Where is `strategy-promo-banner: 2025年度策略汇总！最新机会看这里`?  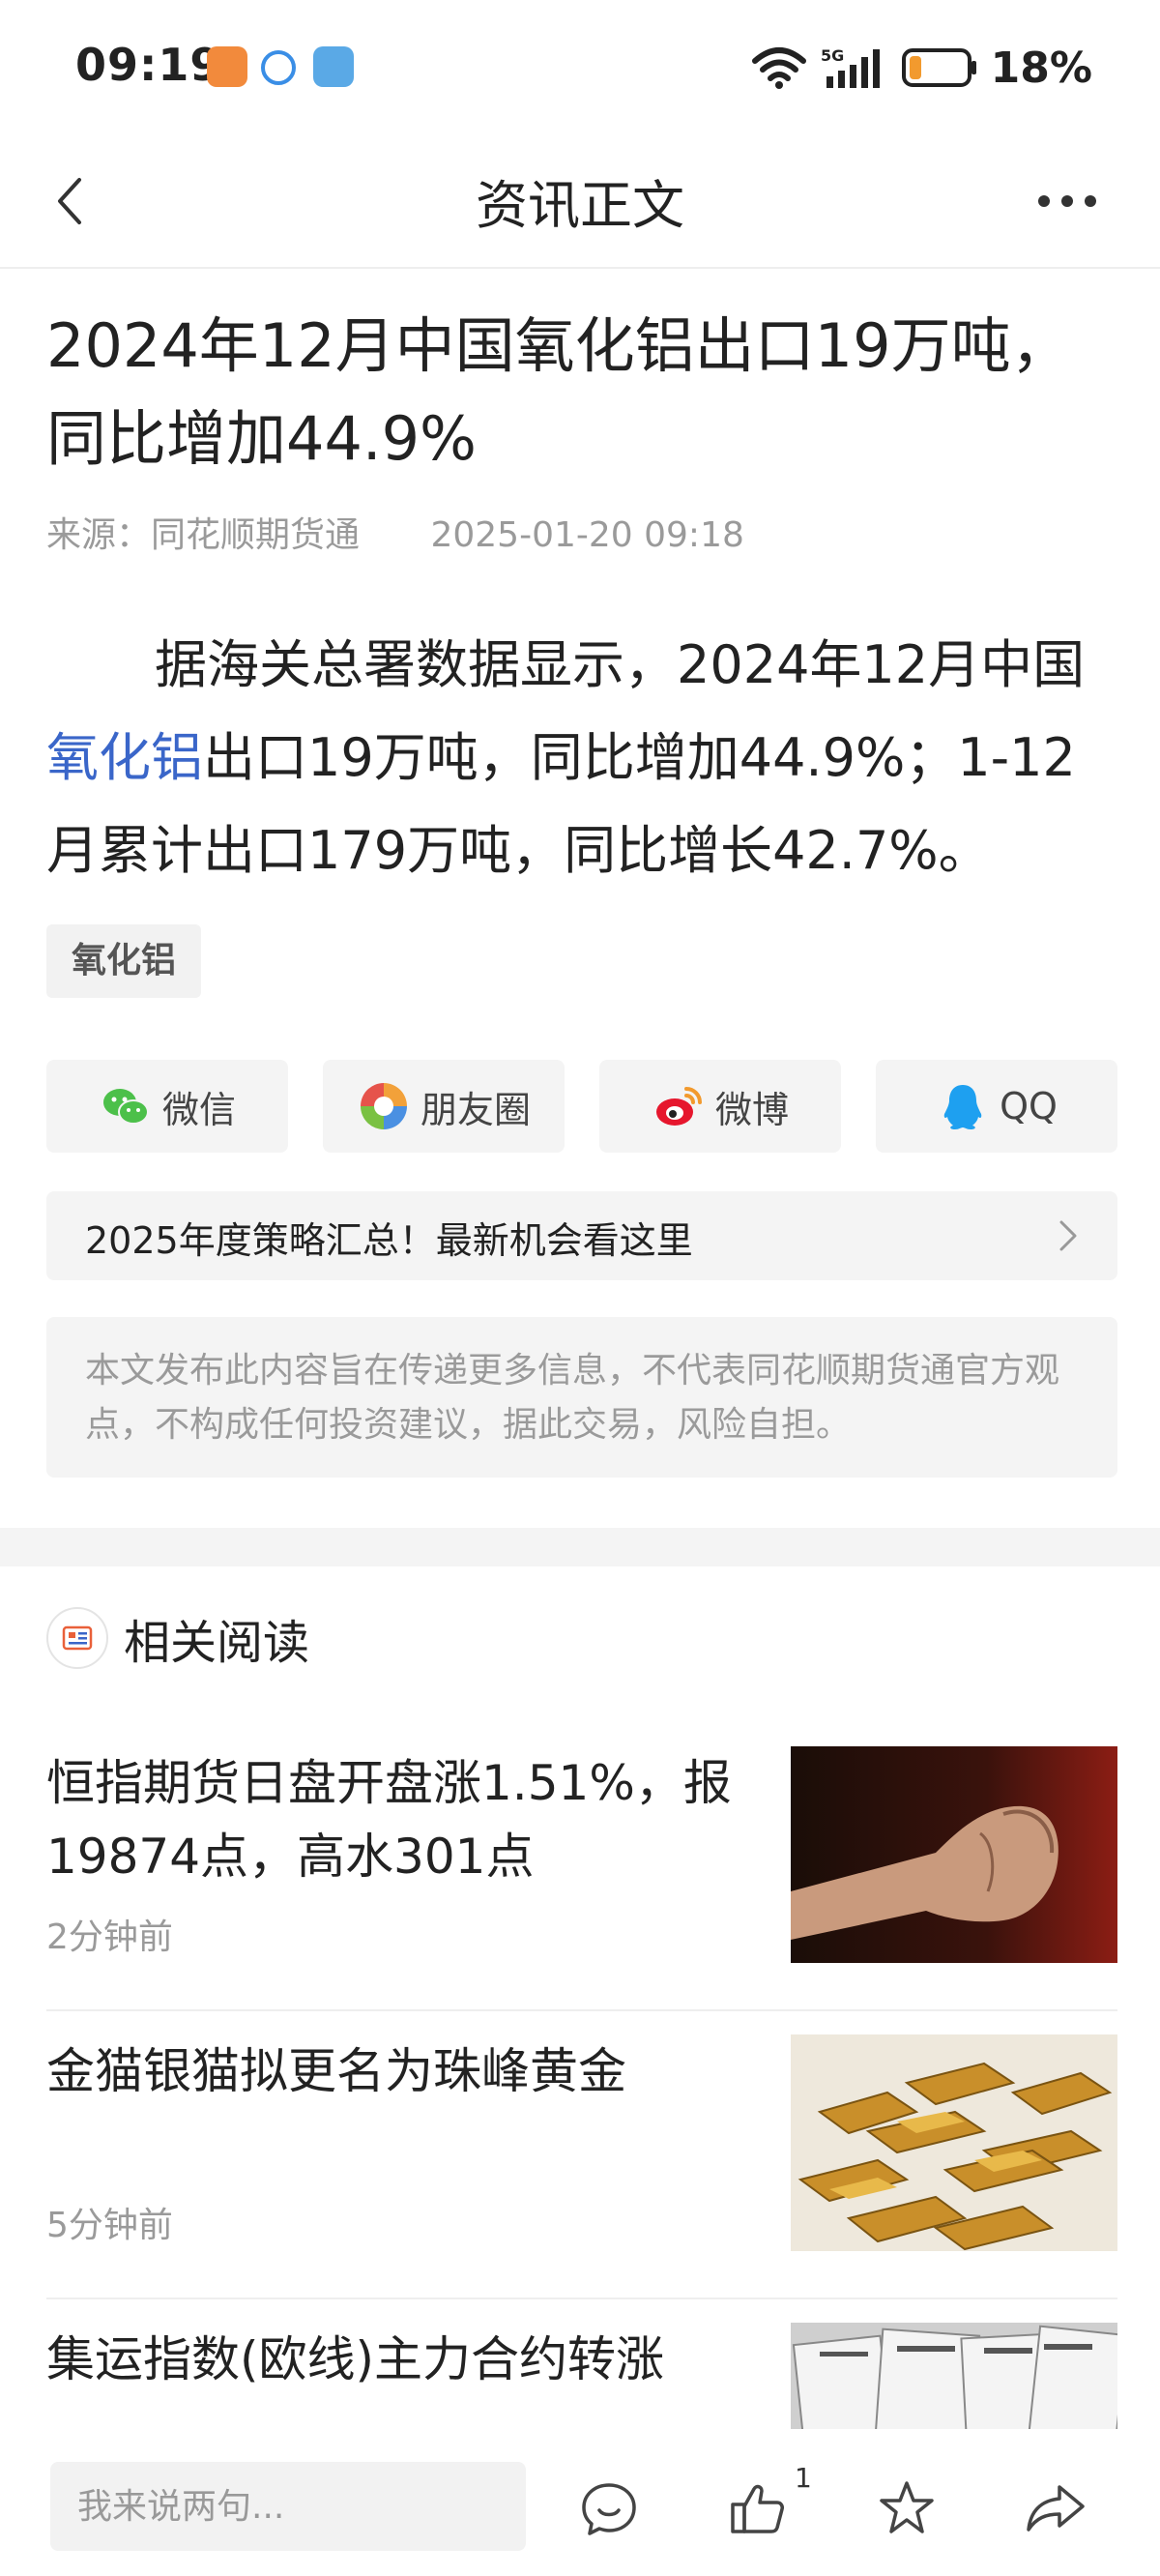
strategy-promo-banner: 2025年度策略汇总！最新机会看这里 is located at coordinates (581, 1235).